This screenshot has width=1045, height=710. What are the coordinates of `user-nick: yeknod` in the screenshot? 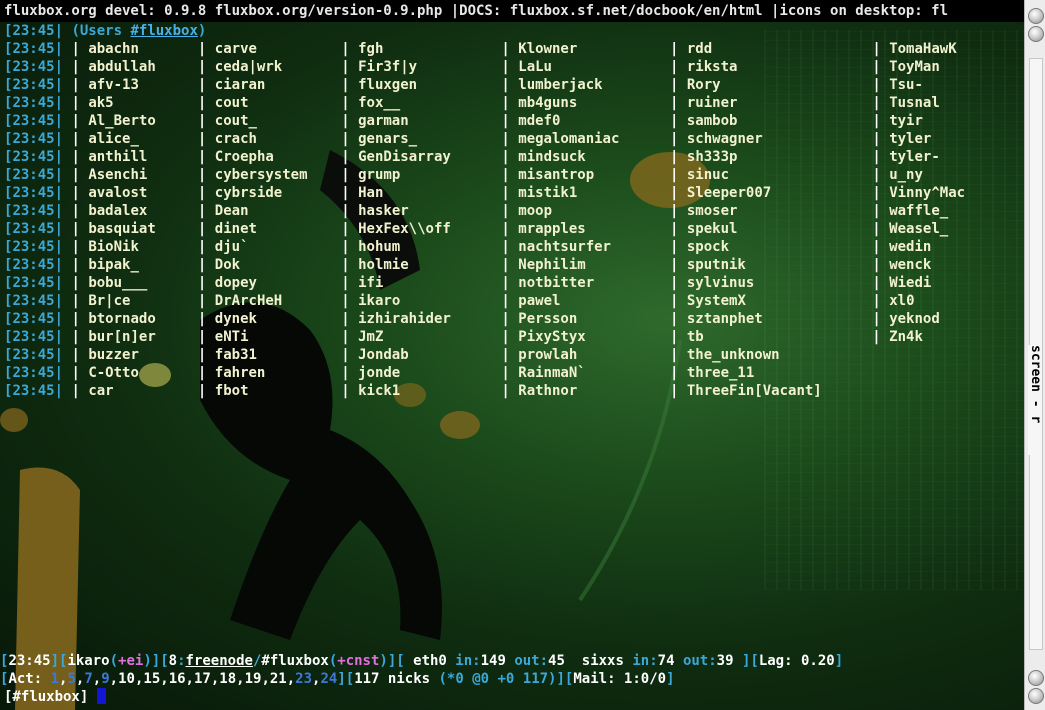 It's located at (914, 319).